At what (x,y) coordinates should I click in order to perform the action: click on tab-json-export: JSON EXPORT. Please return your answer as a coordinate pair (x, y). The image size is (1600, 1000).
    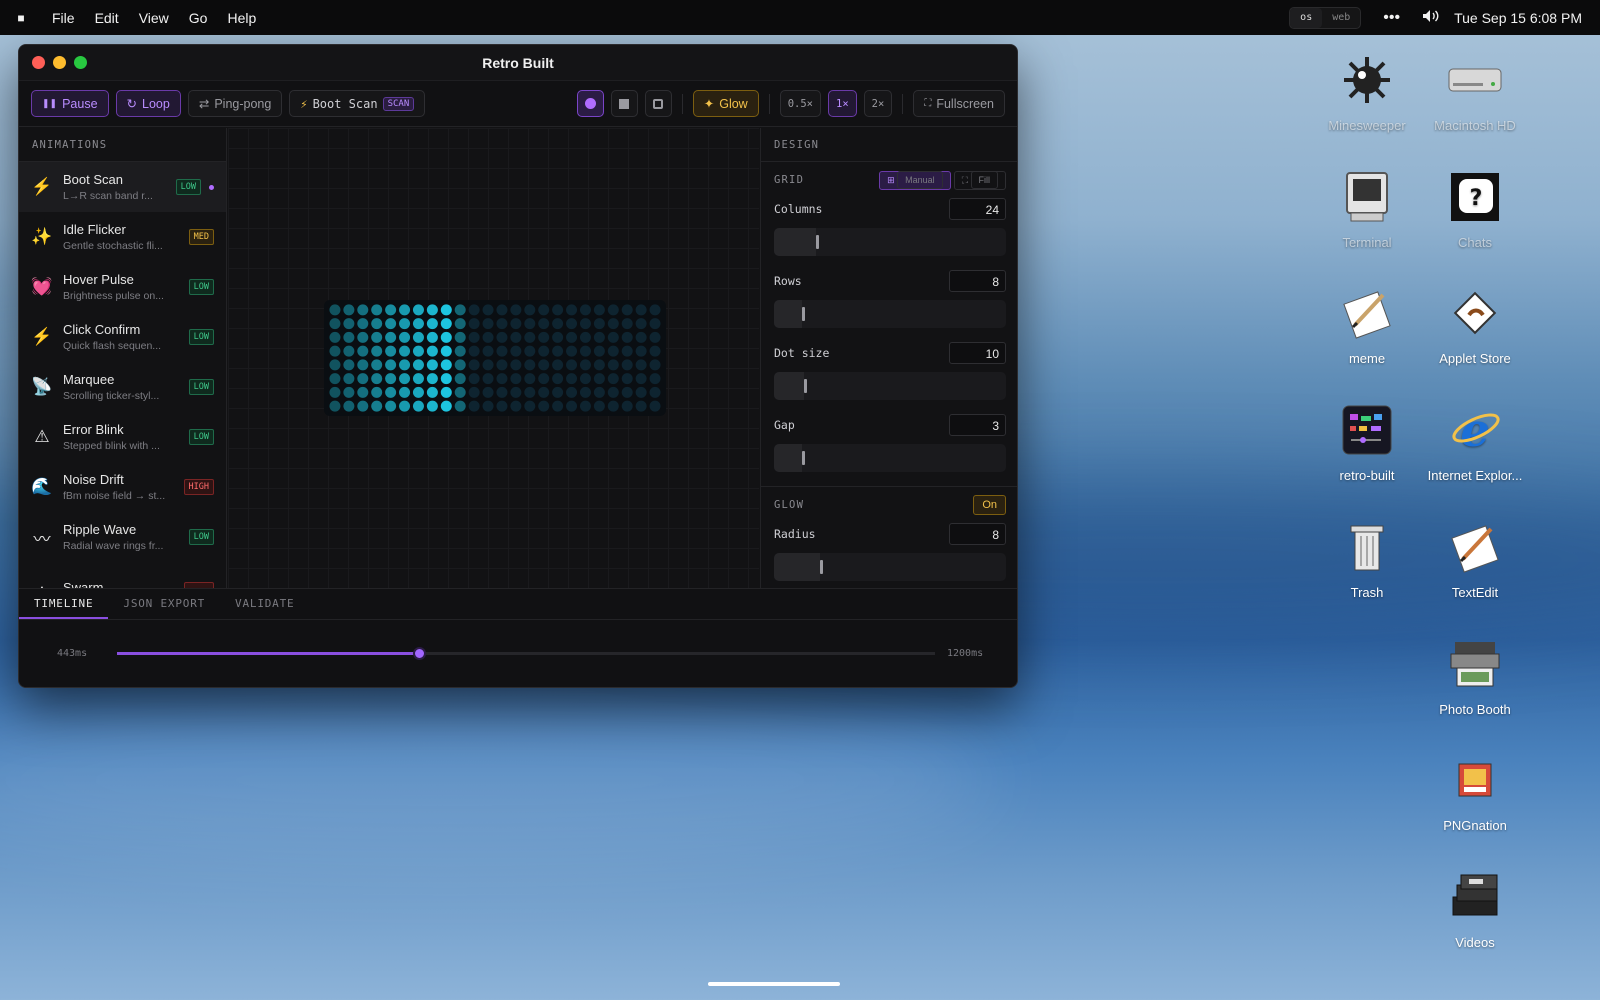
    Looking at the image, I should click on (164, 604).